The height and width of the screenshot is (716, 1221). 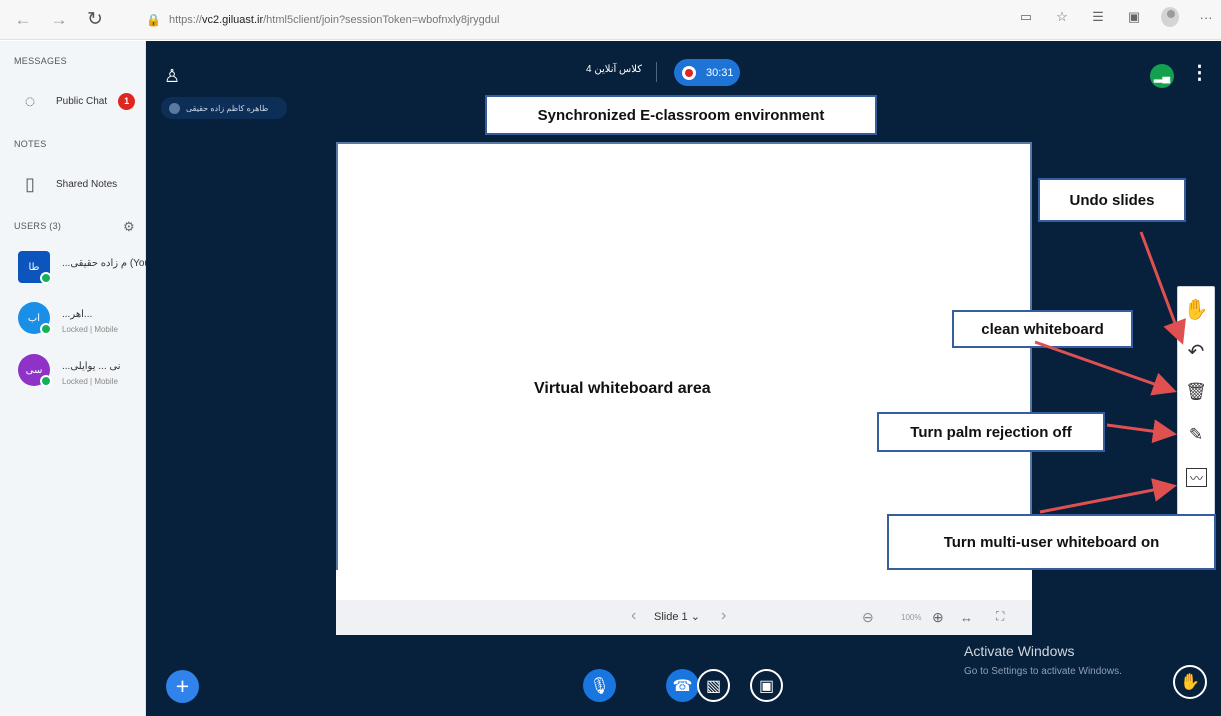 What do you see at coordinates (1196, 392) in the screenshot?
I see `trash-icon: 🗑` at bounding box center [1196, 392].